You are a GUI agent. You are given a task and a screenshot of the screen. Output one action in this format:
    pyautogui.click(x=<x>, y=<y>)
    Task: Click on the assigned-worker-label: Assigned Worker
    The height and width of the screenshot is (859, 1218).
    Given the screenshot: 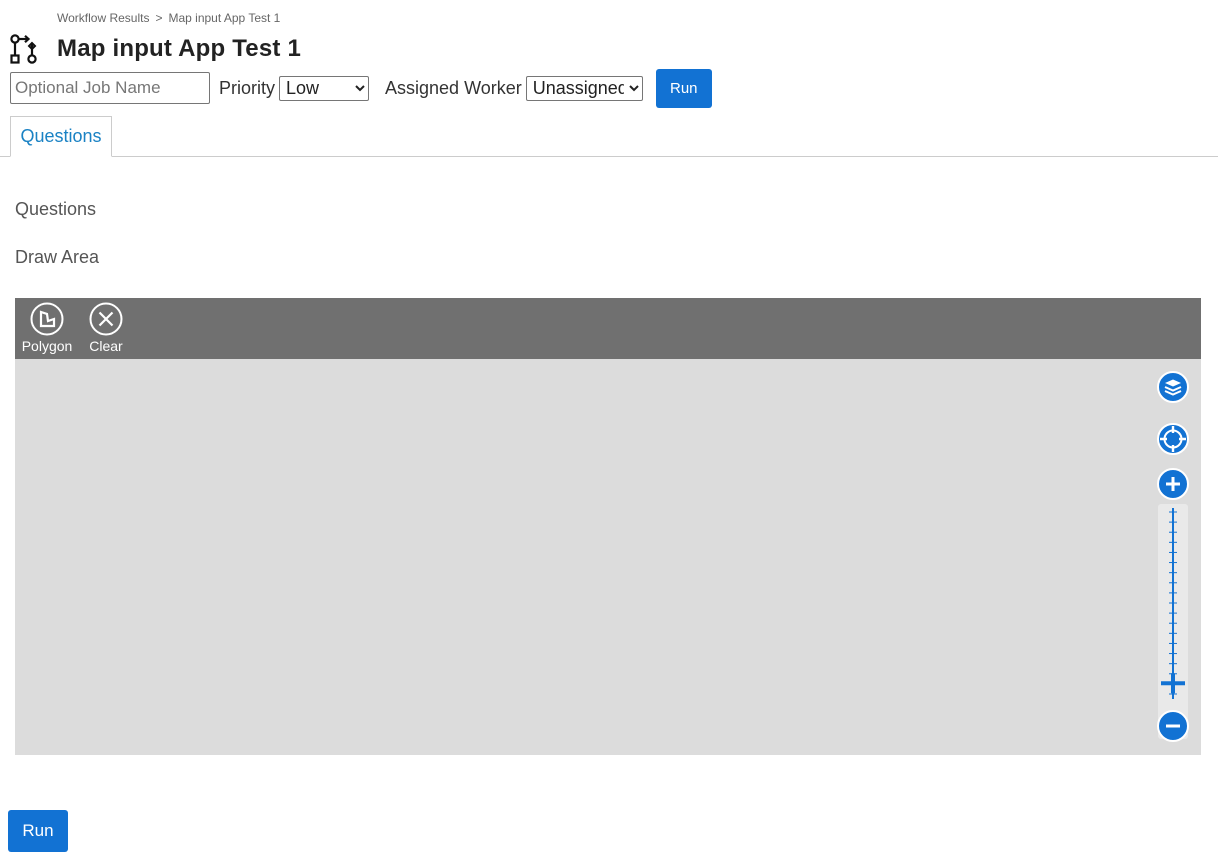 What is the action you would take?
    pyautogui.click(x=453, y=87)
    